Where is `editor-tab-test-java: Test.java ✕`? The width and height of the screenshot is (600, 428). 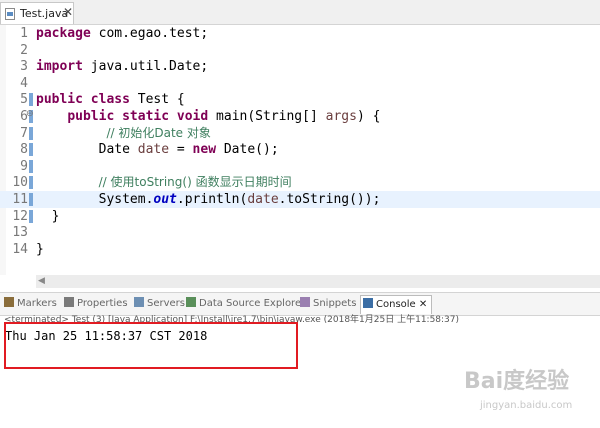 editor-tab-test-java: Test.java ✕ is located at coordinates (37, 13).